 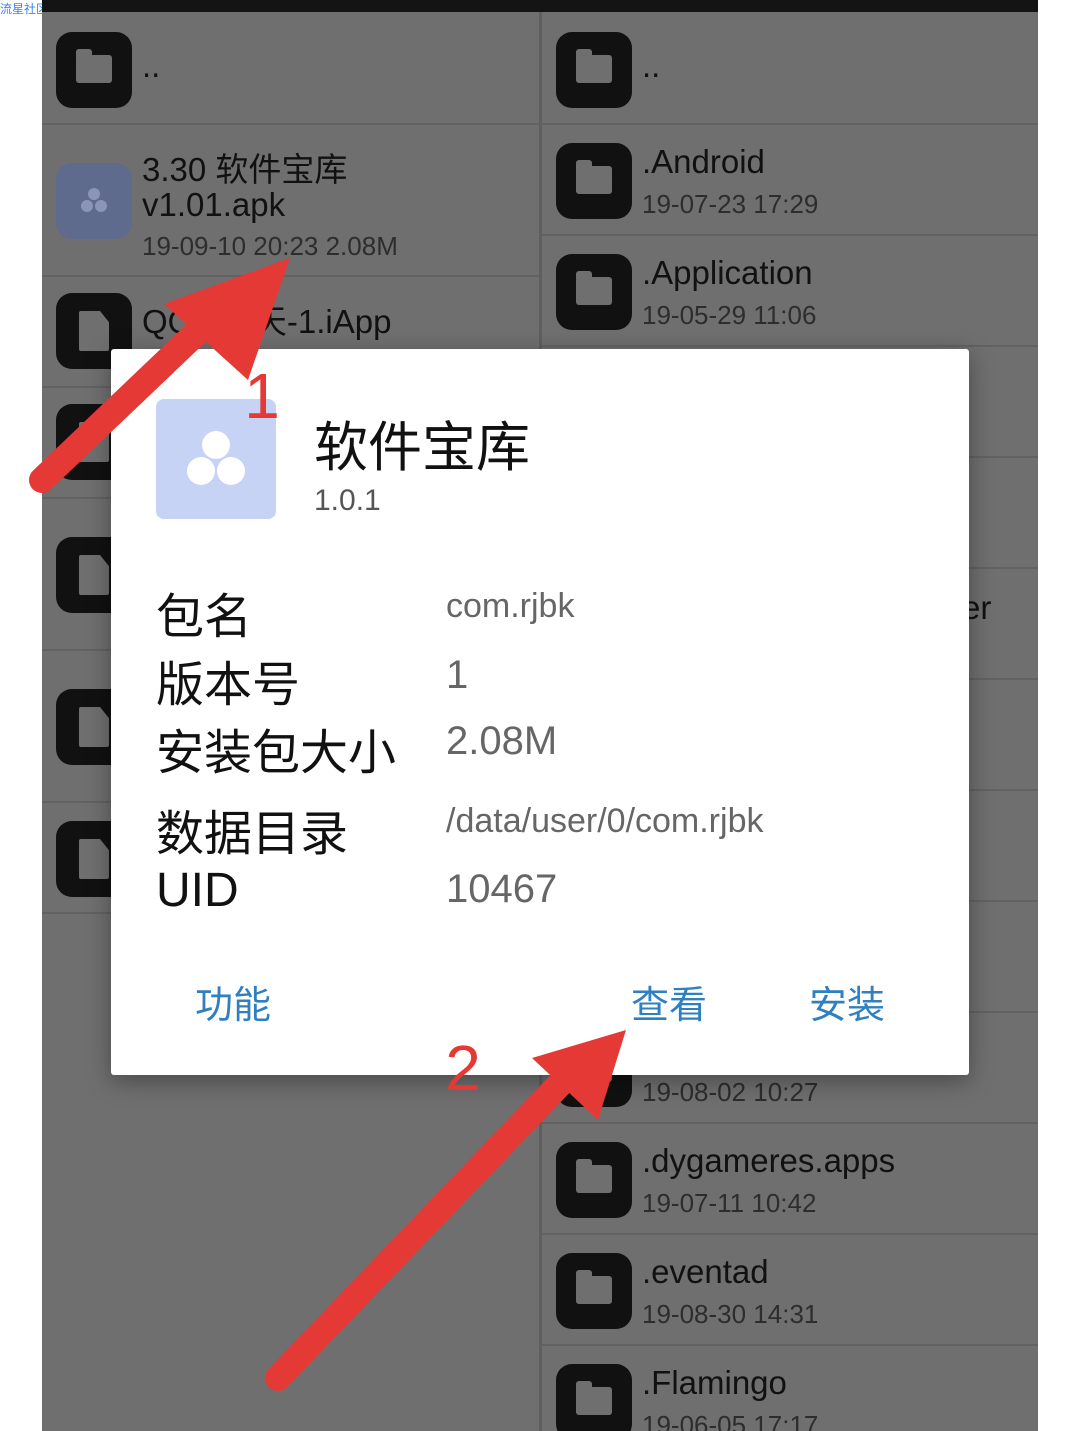 I want to click on file-name: .Android, so click(x=703, y=161).